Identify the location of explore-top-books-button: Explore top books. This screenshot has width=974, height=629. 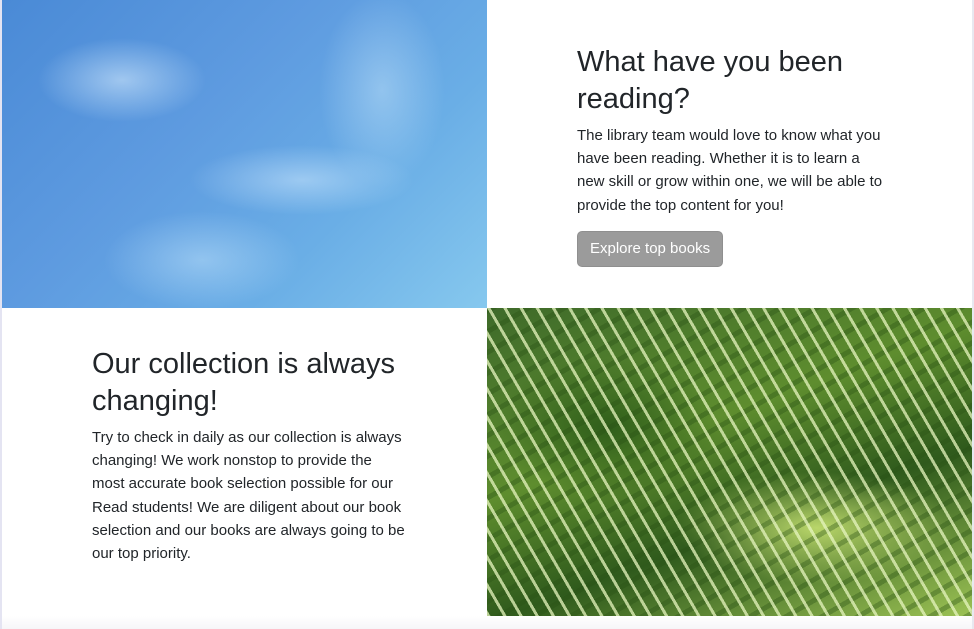
(650, 248).